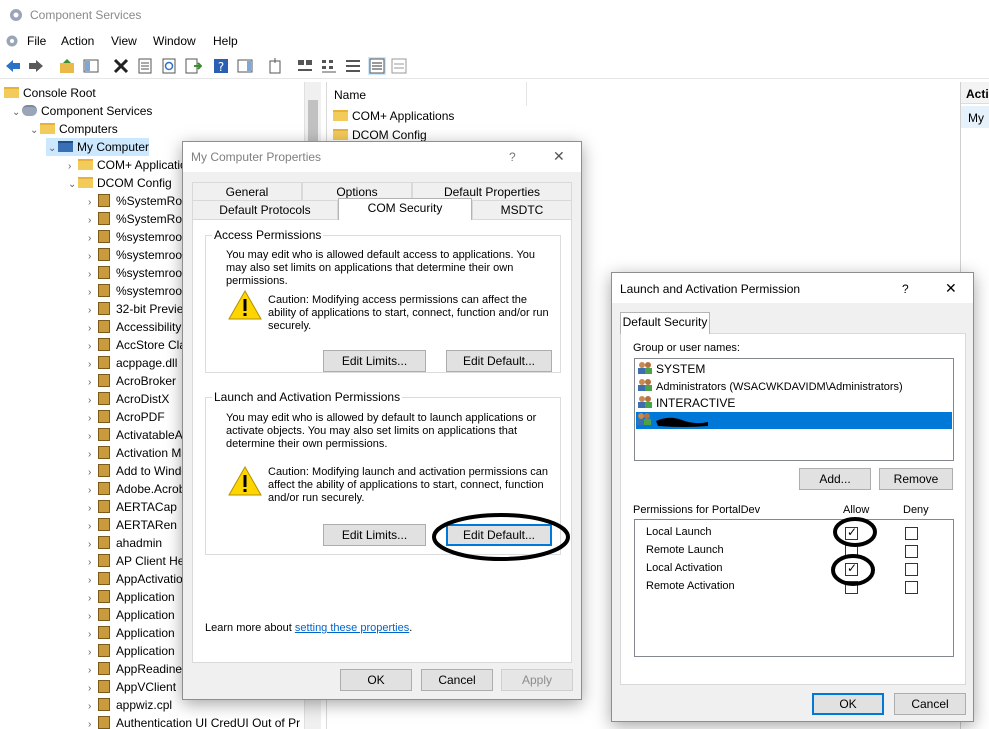  What do you see at coordinates (93, 722) in the screenshot?
I see `chevron-right-icon: ›` at bounding box center [93, 722].